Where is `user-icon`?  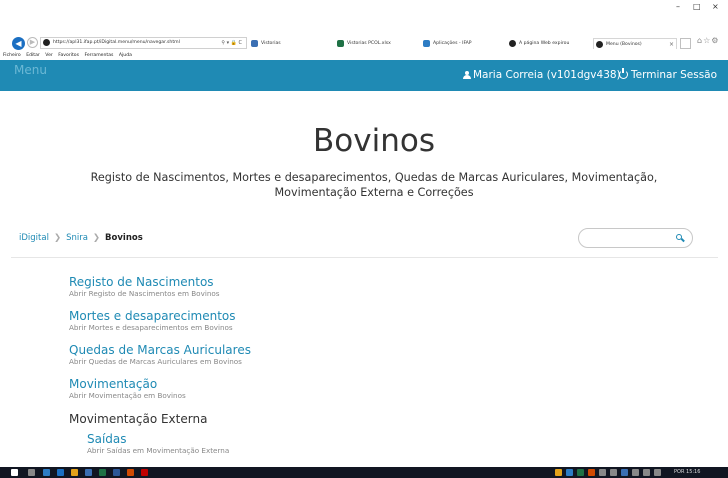
user-icon is located at coordinates (467, 75).